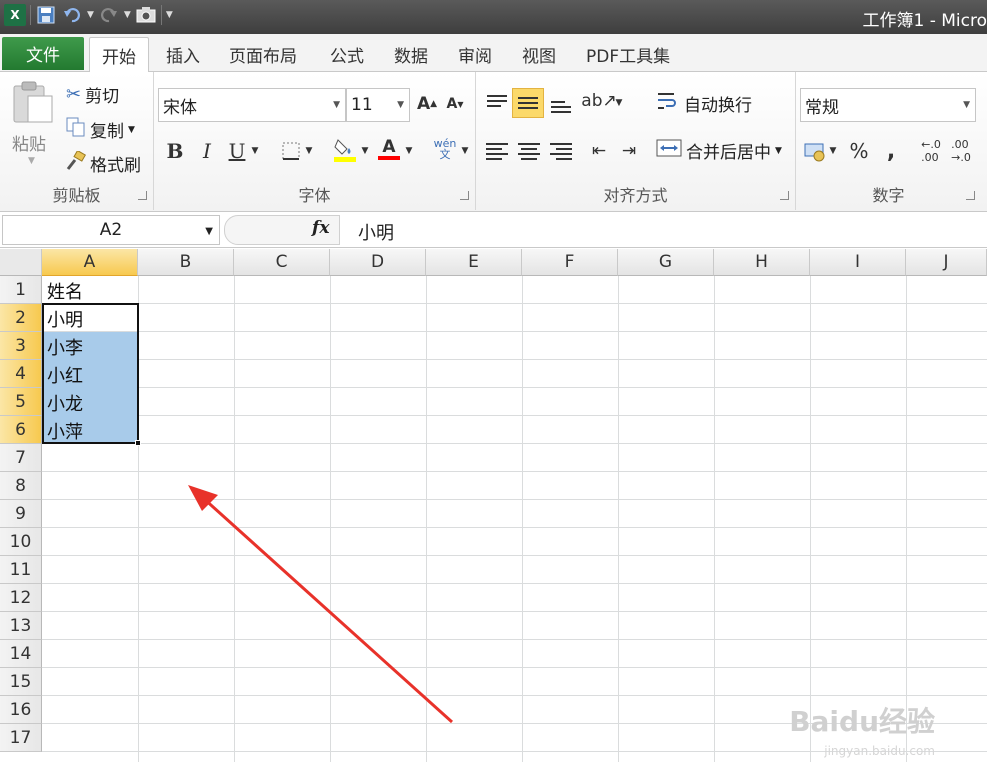 The height and width of the screenshot is (762, 987). What do you see at coordinates (183, 54) in the screenshot?
I see `tab-insert: 插入` at bounding box center [183, 54].